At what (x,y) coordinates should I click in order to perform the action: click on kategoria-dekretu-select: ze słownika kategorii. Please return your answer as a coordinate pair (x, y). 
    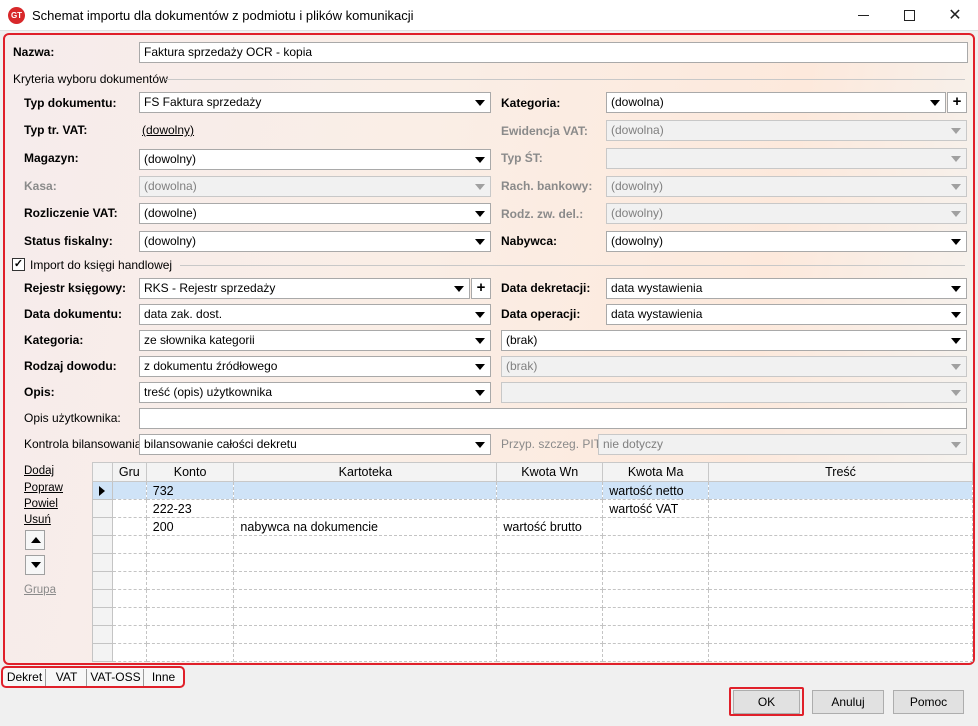
    Looking at the image, I should click on (315, 340).